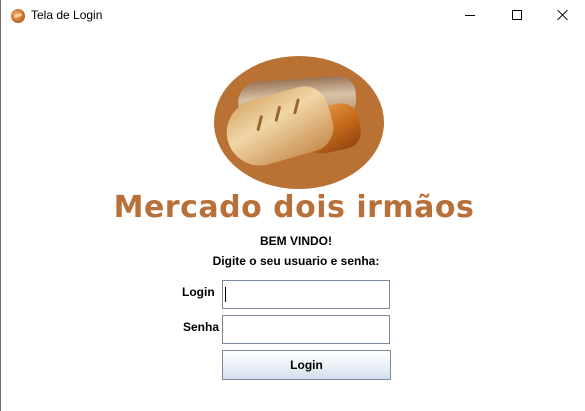  What do you see at coordinates (293, 15) in the screenshot?
I see `title-bar: Tela de Login` at bounding box center [293, 15].